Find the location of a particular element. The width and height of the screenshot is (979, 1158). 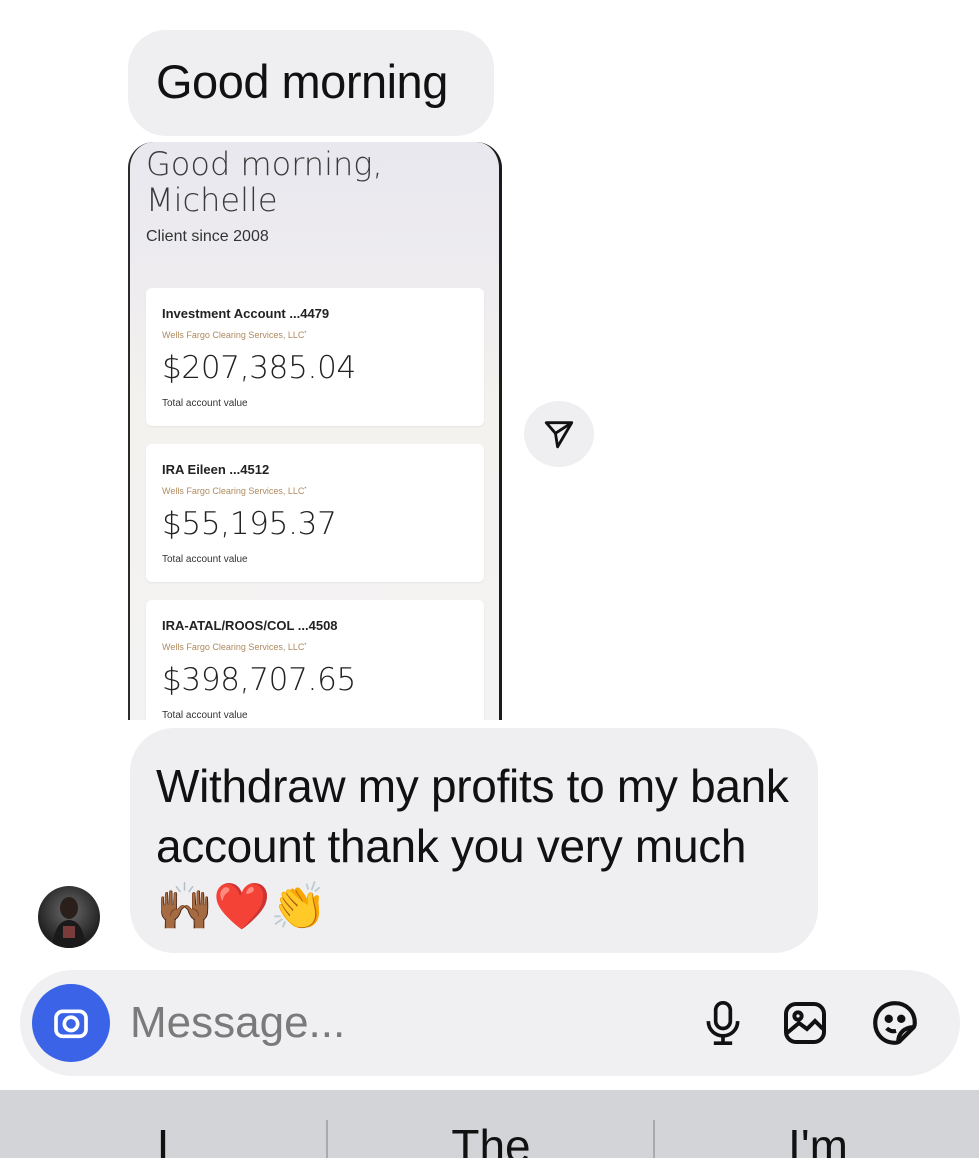

share-button is located at coordinates (559, 434).